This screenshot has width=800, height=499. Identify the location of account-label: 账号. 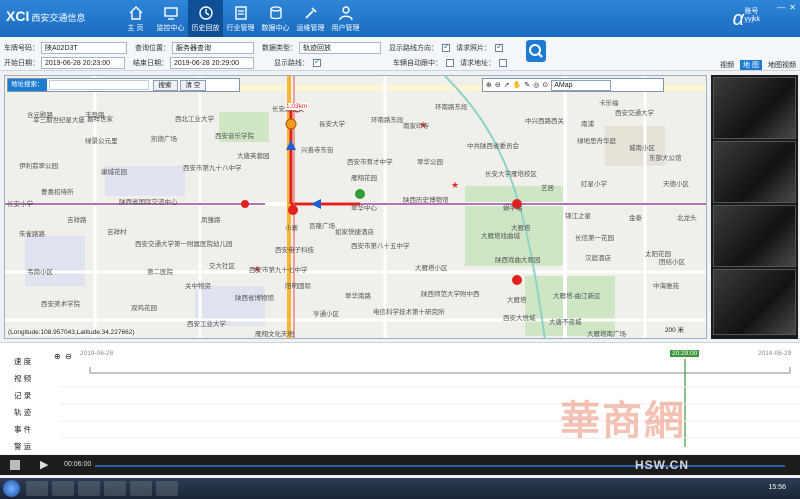
(751, 11).